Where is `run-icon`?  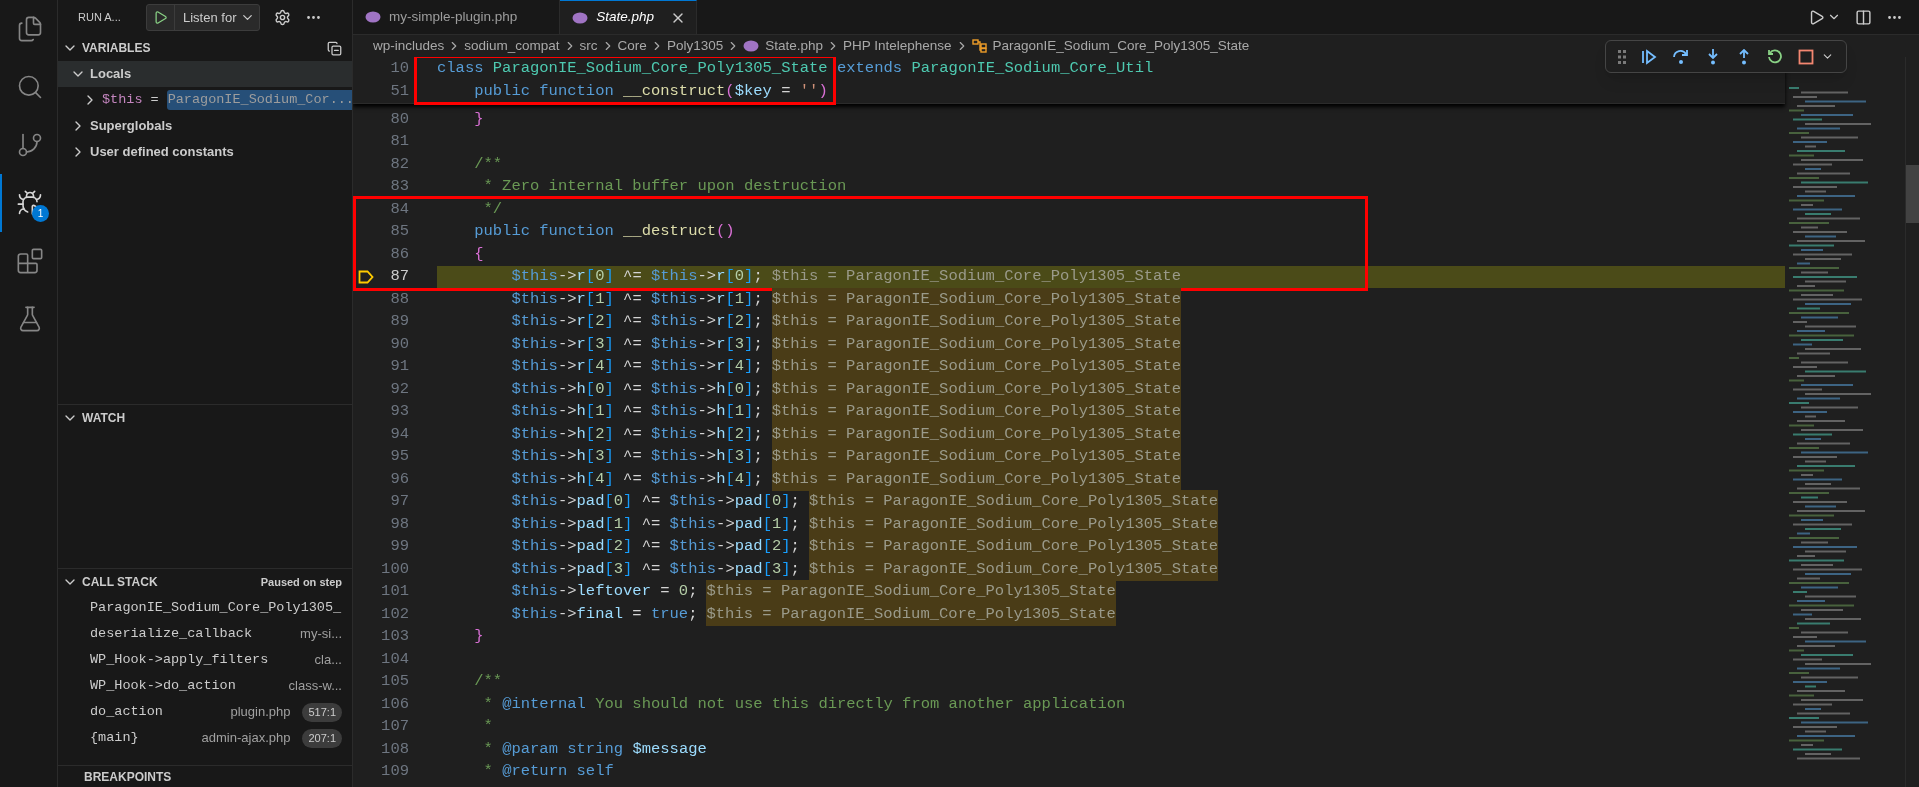 run-icon is located at coordinates (1816, 17).